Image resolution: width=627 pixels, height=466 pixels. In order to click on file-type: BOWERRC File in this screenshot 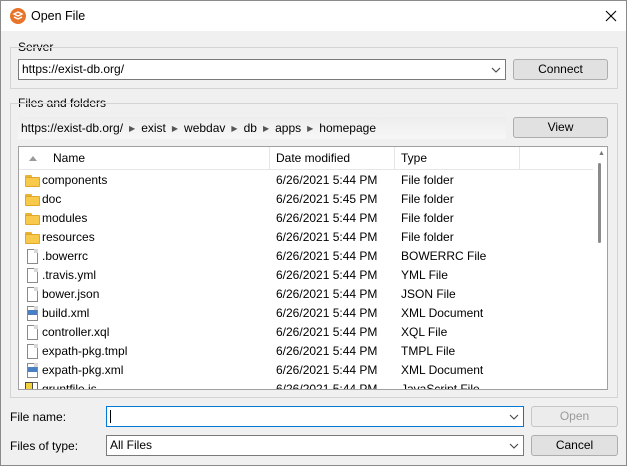, I will do `click(444, 256)`.